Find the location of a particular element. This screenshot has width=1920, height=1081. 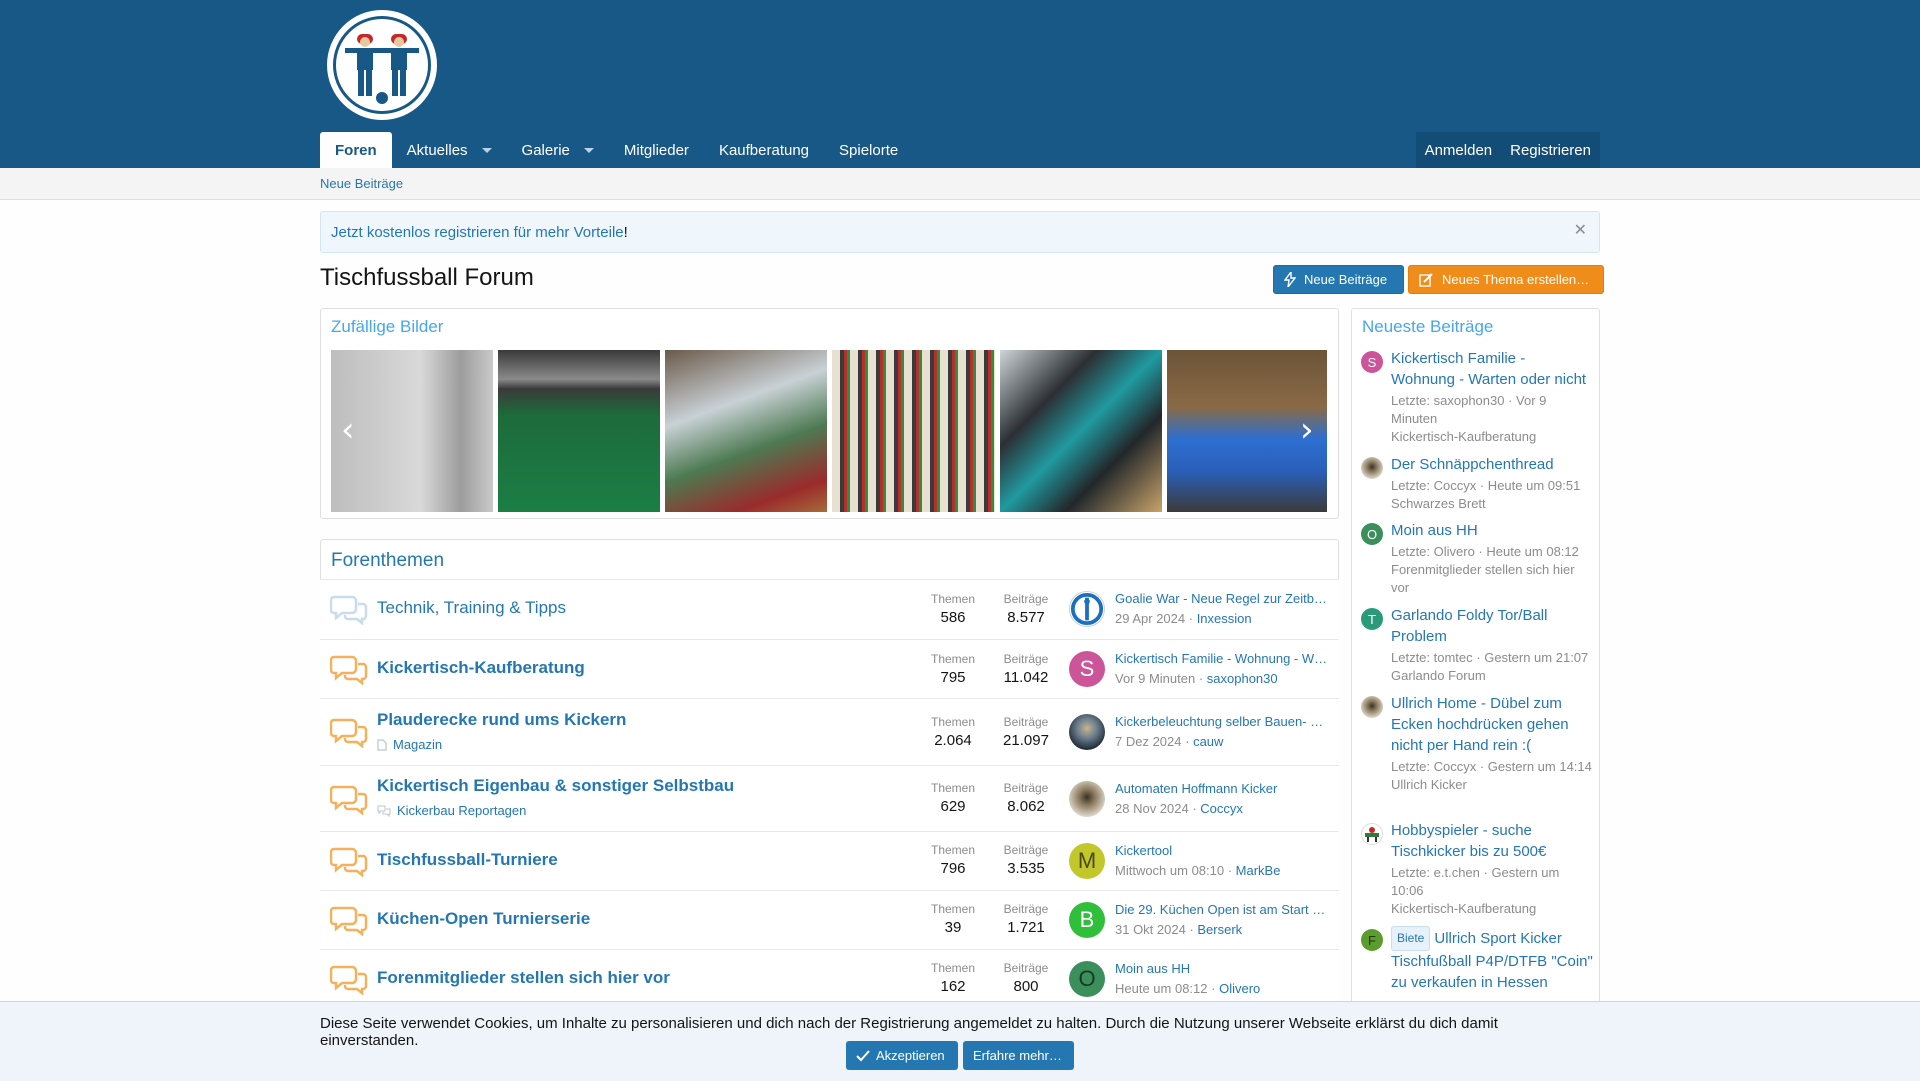

latest-post-title: Der Schnäppchenthread is located at coordinates (1492, 464).